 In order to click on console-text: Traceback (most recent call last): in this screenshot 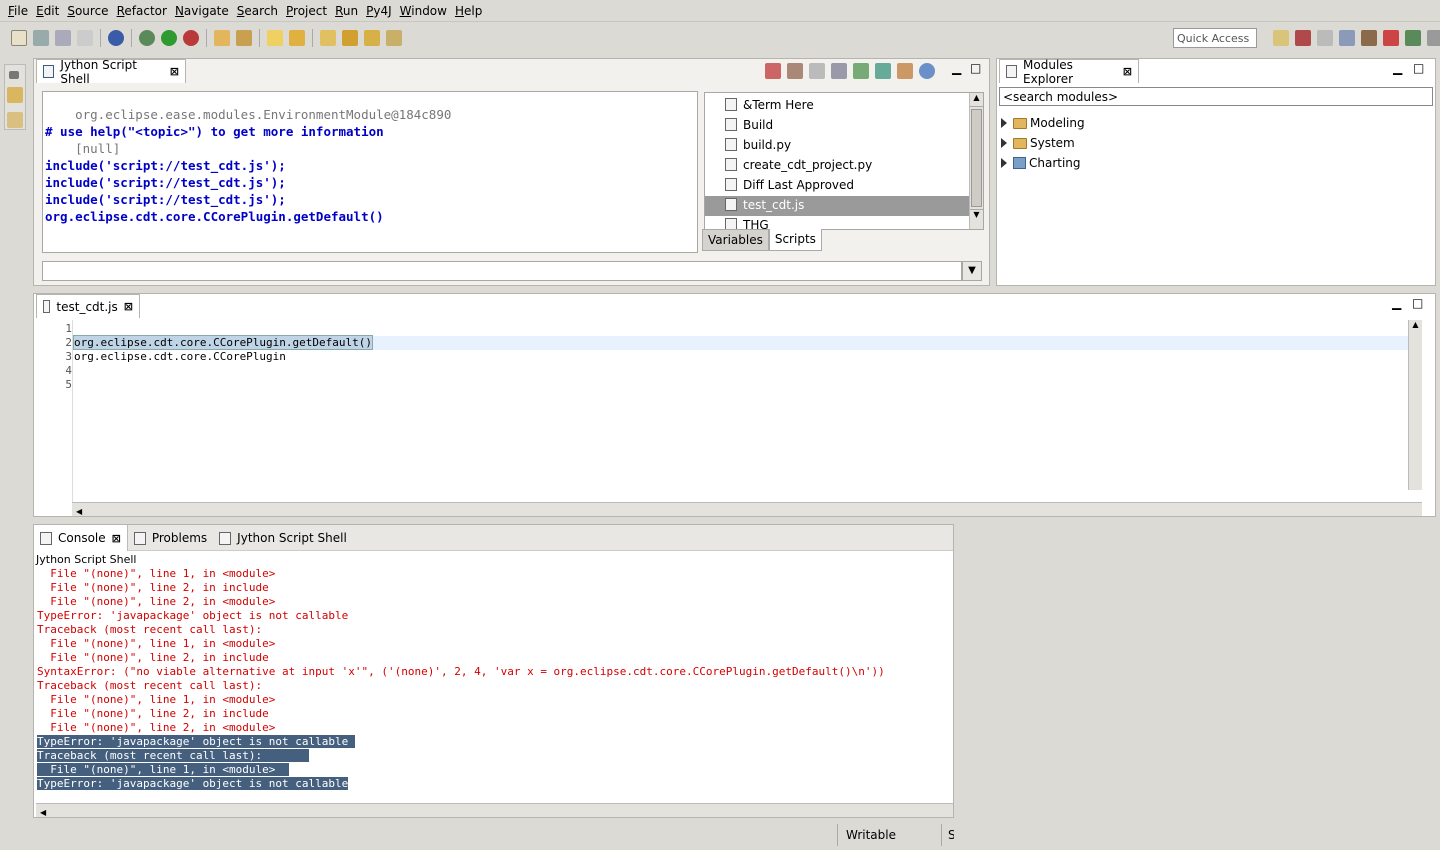, I will do `click(173, 755)`.